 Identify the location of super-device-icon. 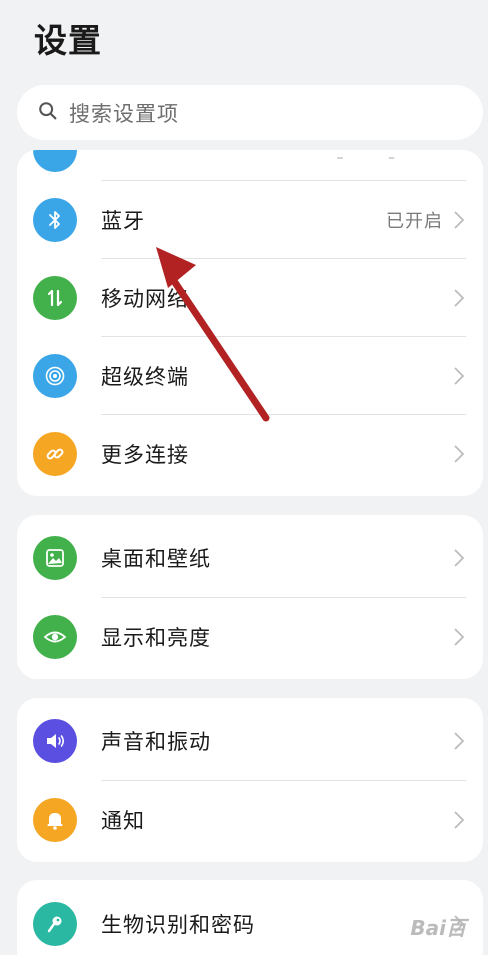
(55, 376).